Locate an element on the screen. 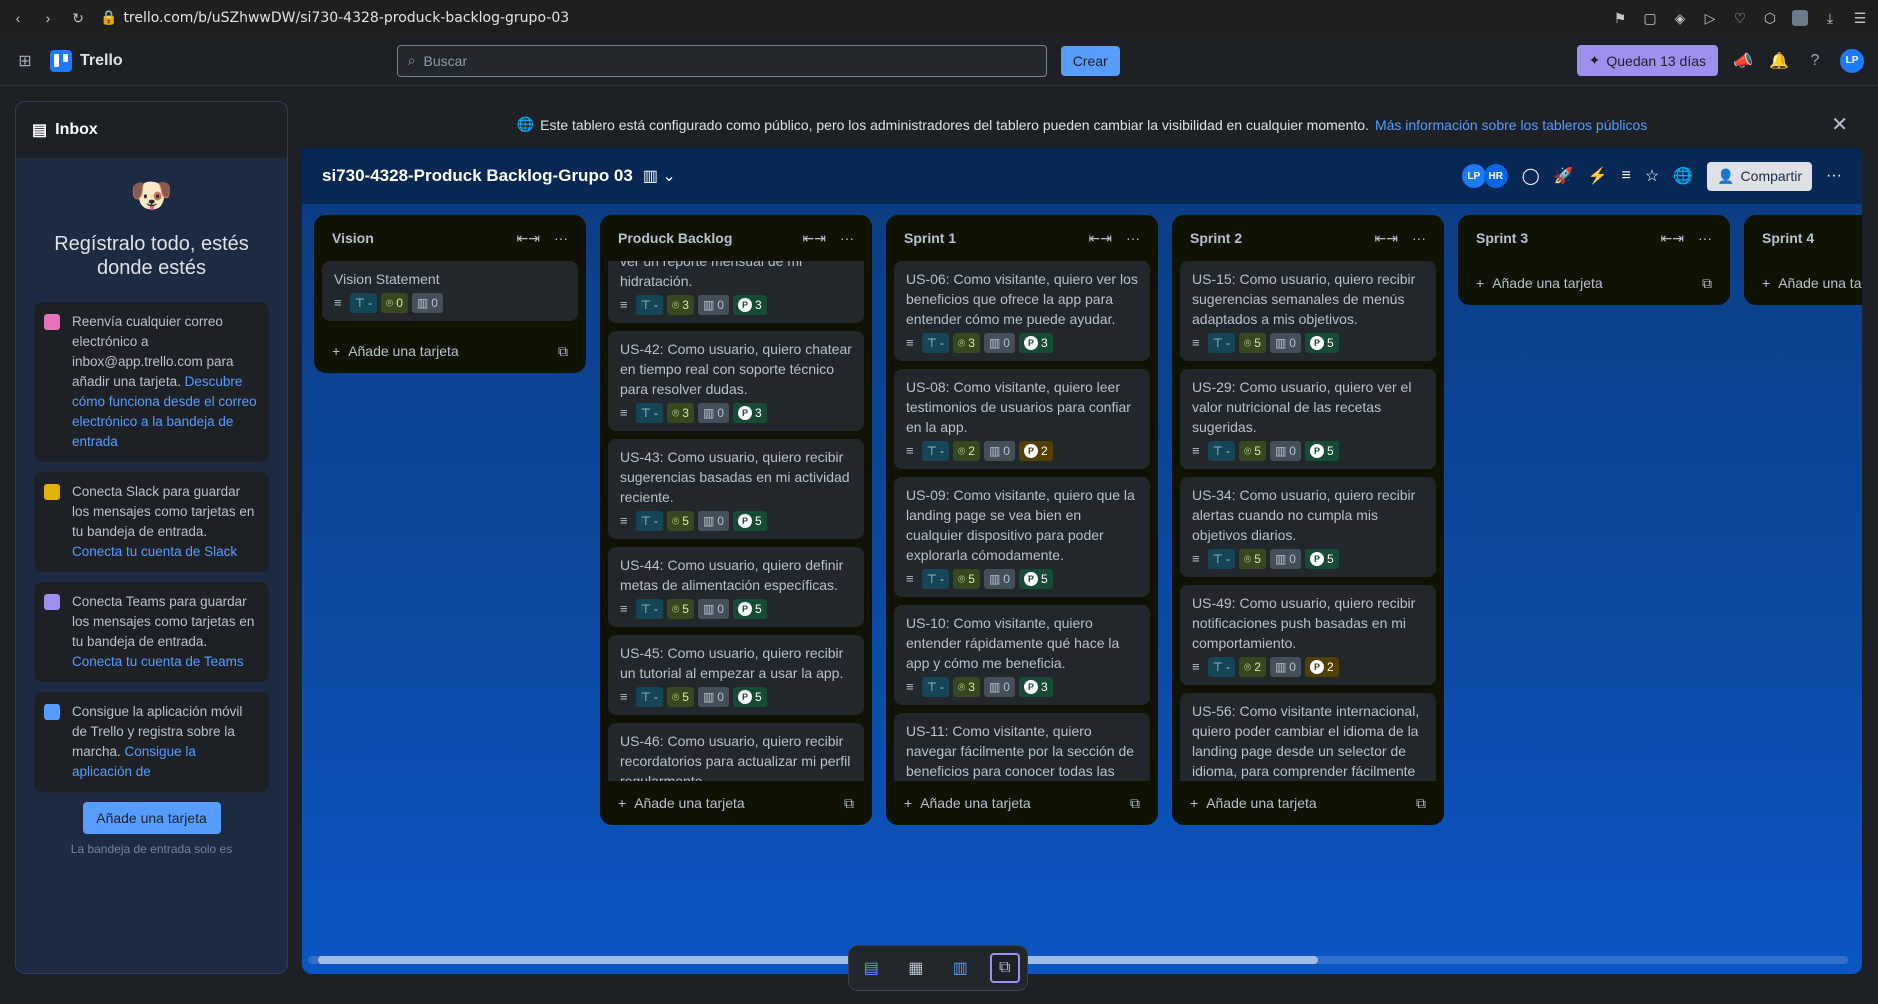 The width and height of the screenshot is (1878, 1004). member-avatar: LP is located at coordinates (1473, 176).